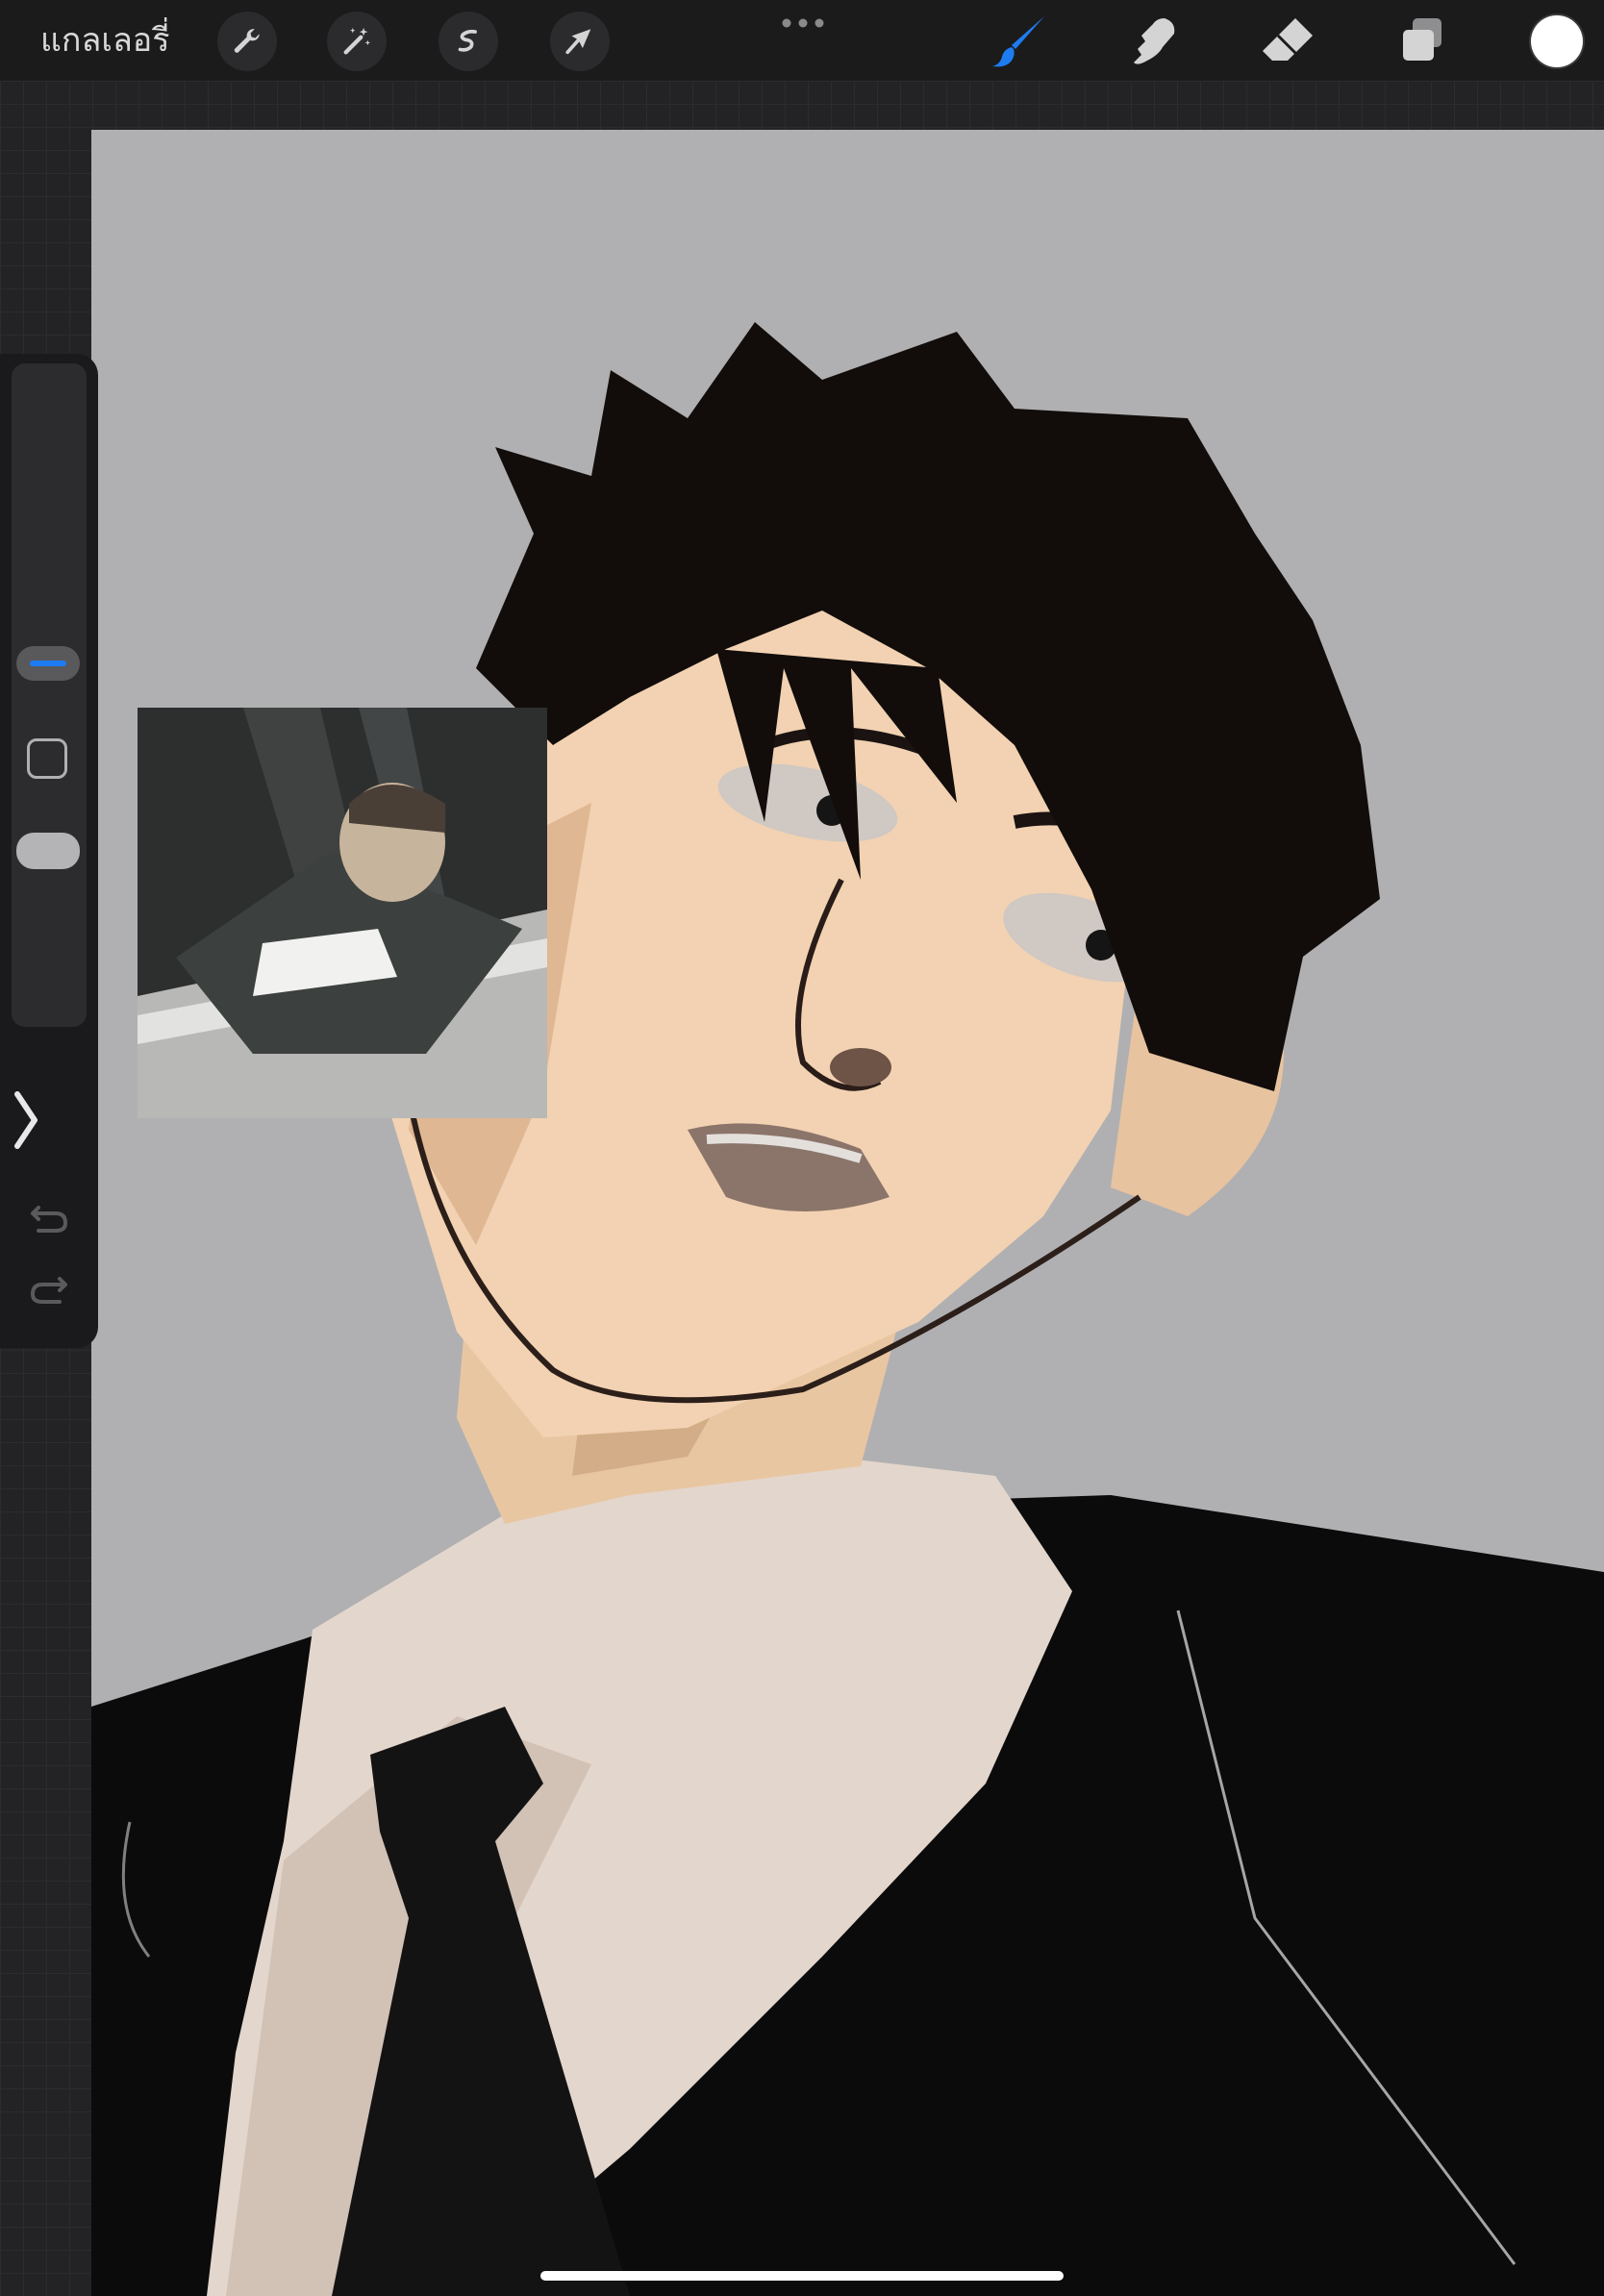 This screenshot has width=1604, height=2296. I want to click on undo-icon, so click(49, 1216).